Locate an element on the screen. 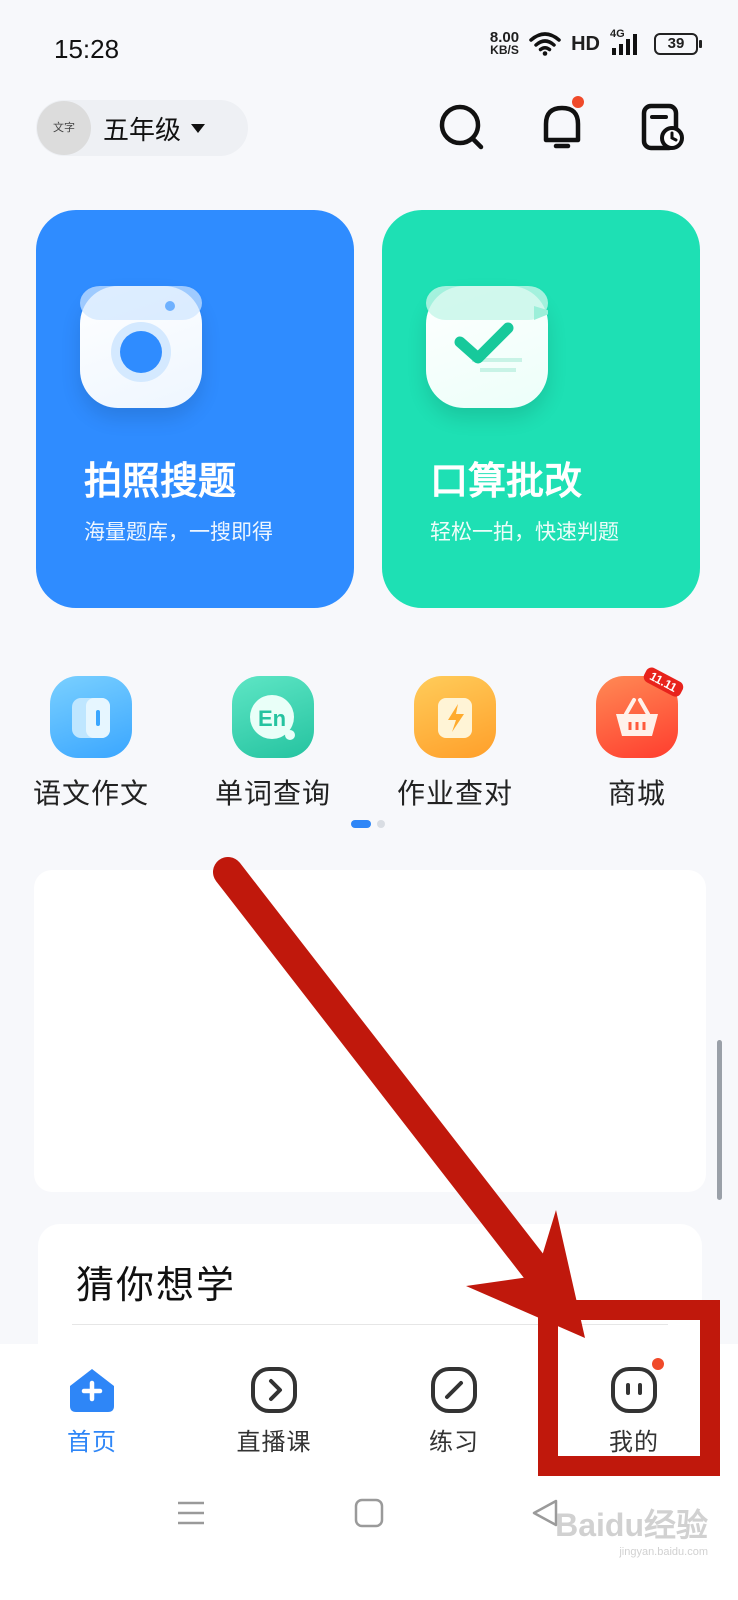 This screenshot has width=738, height=1600. watermark: Baidu经验 jingyan.baidu.com is located at coordinates (631, 1532).